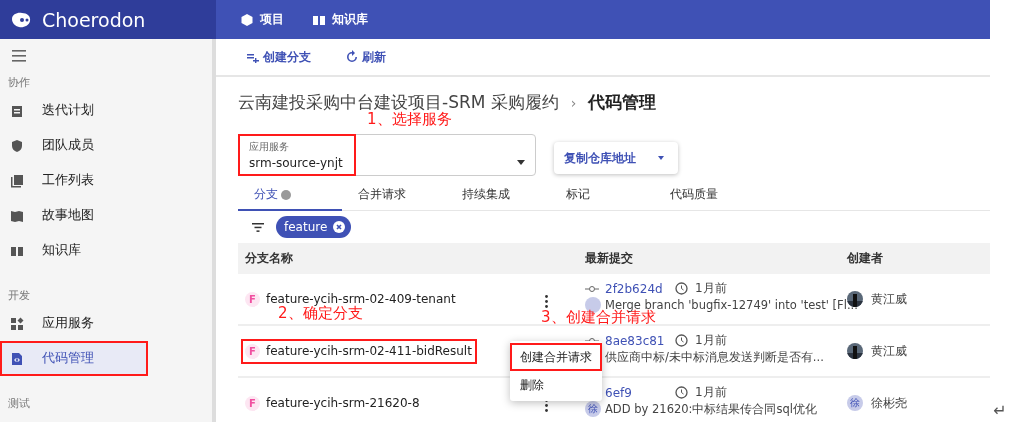 This screenshot has height=422, width=1010. What do you see at coordinates (394, 196) in the screenshot?
I see `tab: 合并请求` at bounding box center [394, 196].